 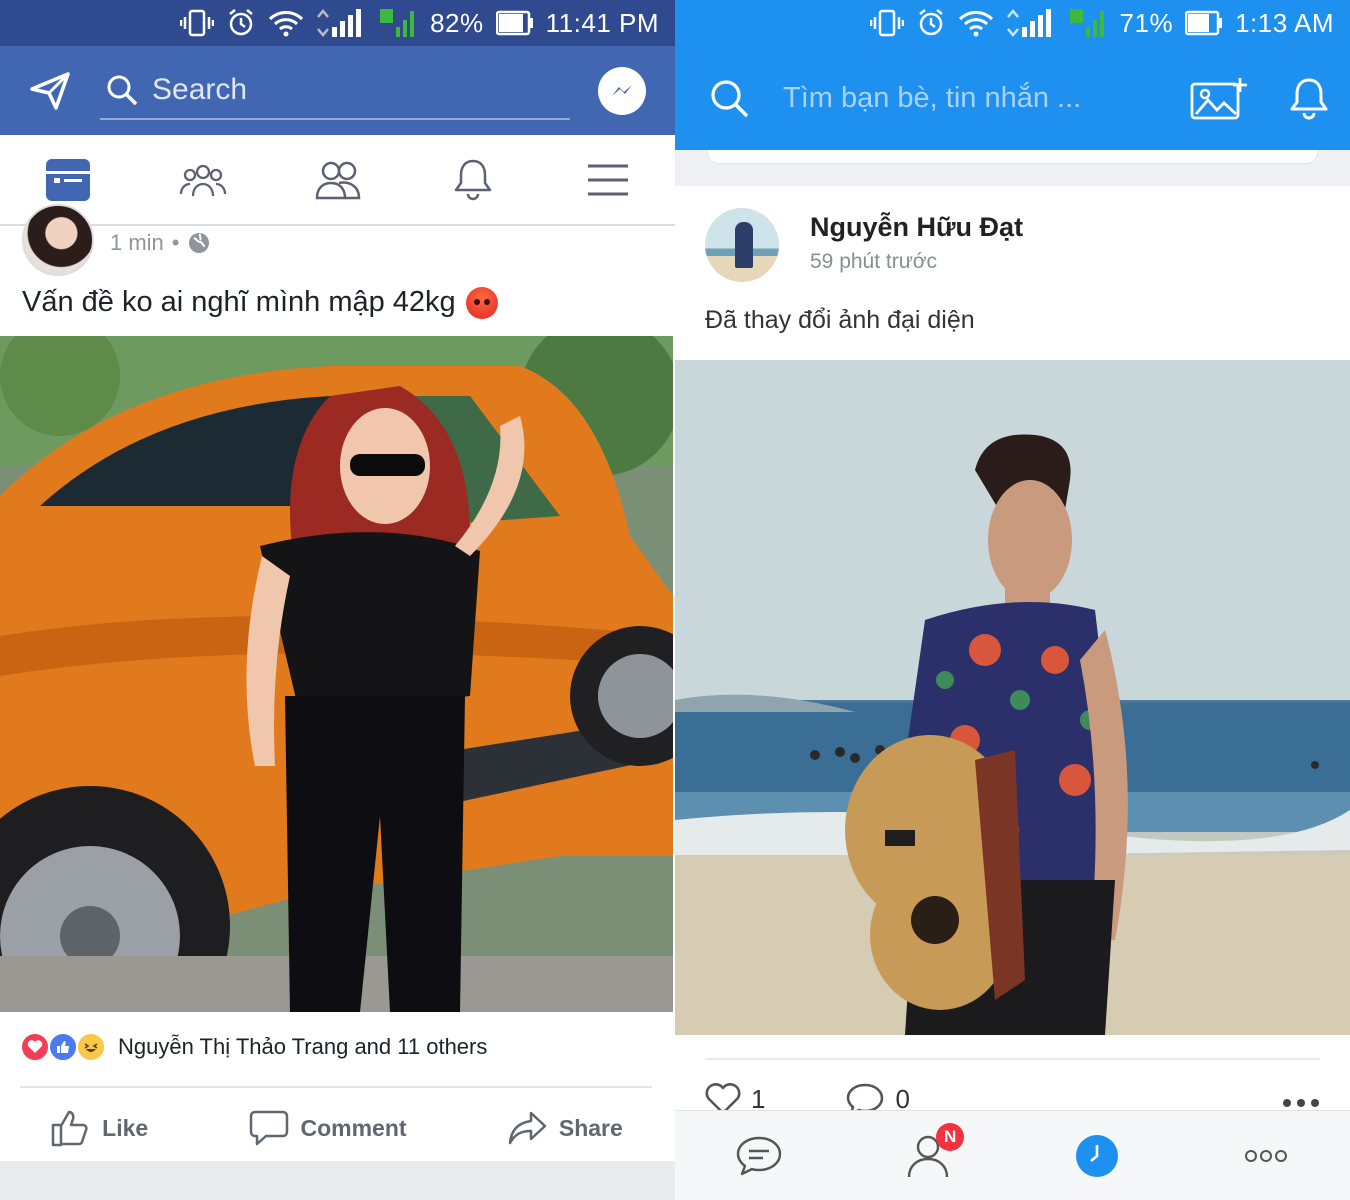 What do you see at coordinates (928, 1156) in the screenshot?
I see `nav-contacts: N` at bounding box center [928, 1156].